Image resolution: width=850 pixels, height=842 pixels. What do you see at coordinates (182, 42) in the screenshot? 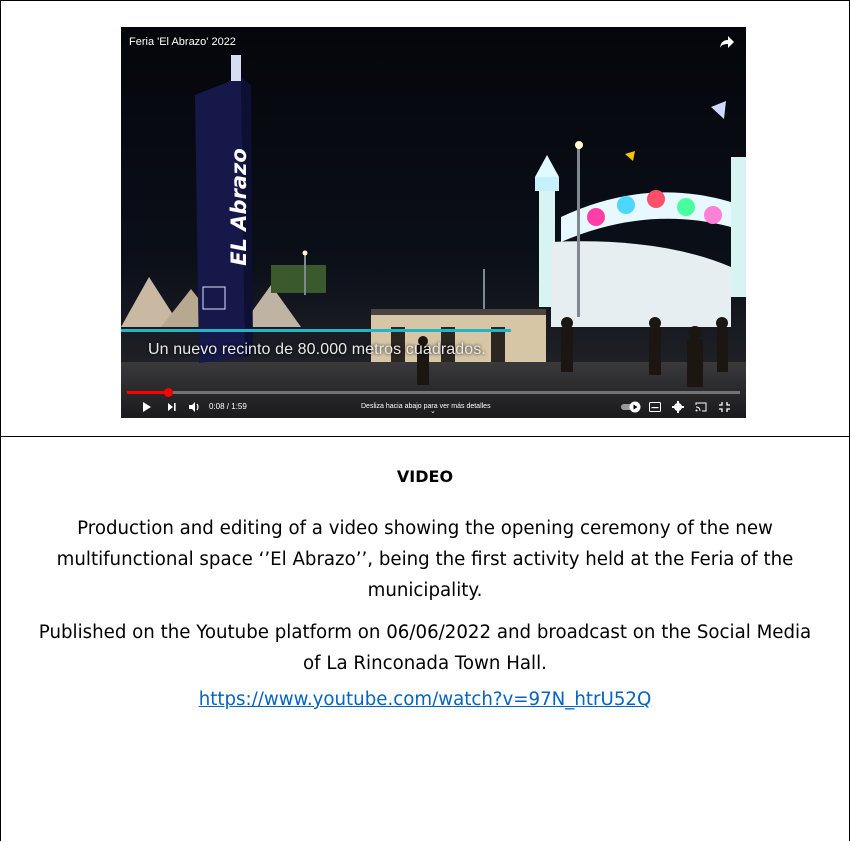
I see `video-title: Feria 'El Abrazo' 2022` at bounding box center [182, 42].